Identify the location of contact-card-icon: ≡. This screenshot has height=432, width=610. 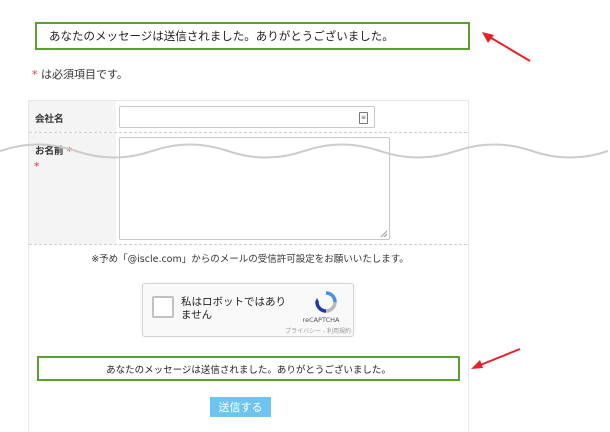
(363, 118).